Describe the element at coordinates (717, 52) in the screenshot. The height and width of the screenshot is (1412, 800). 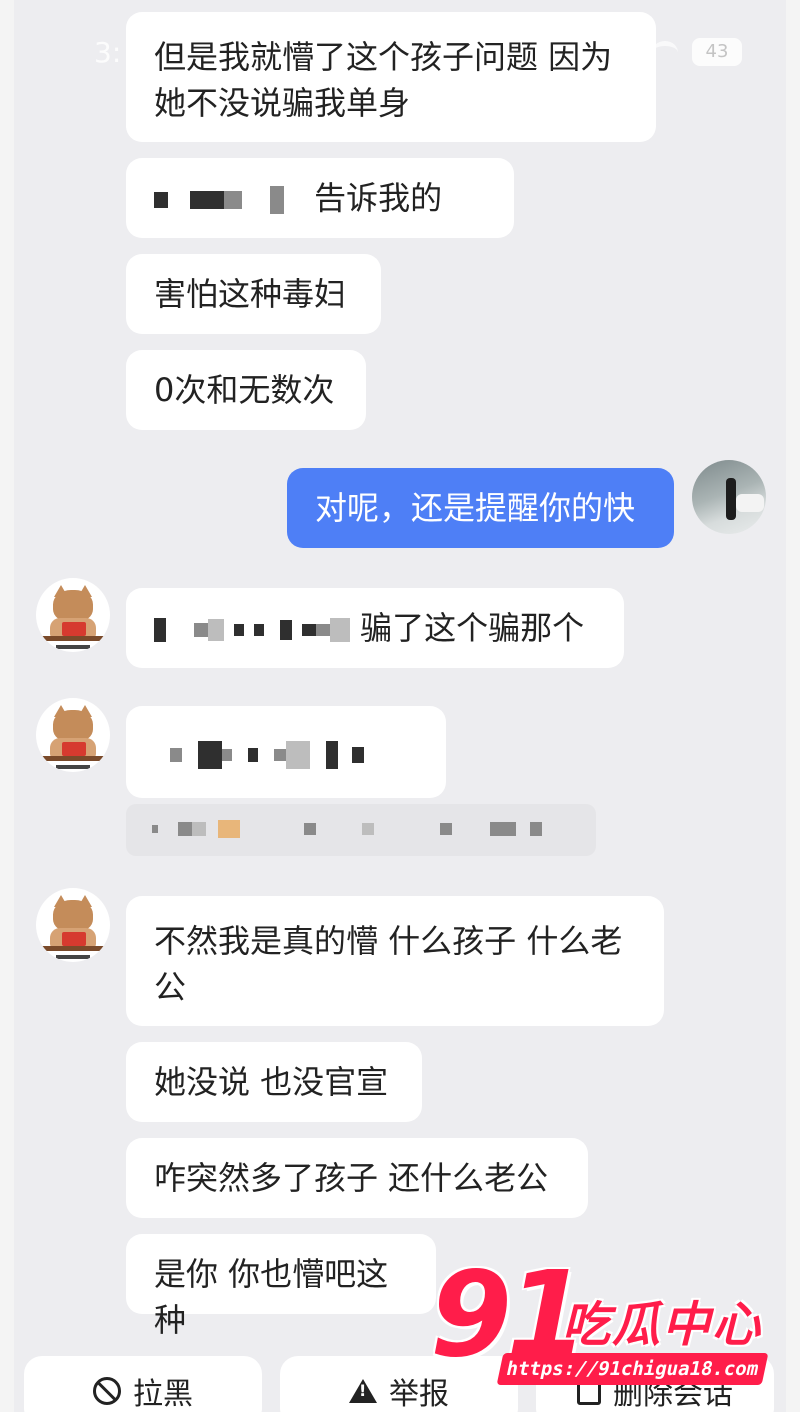
I see `battery-icon: 43` at that location.